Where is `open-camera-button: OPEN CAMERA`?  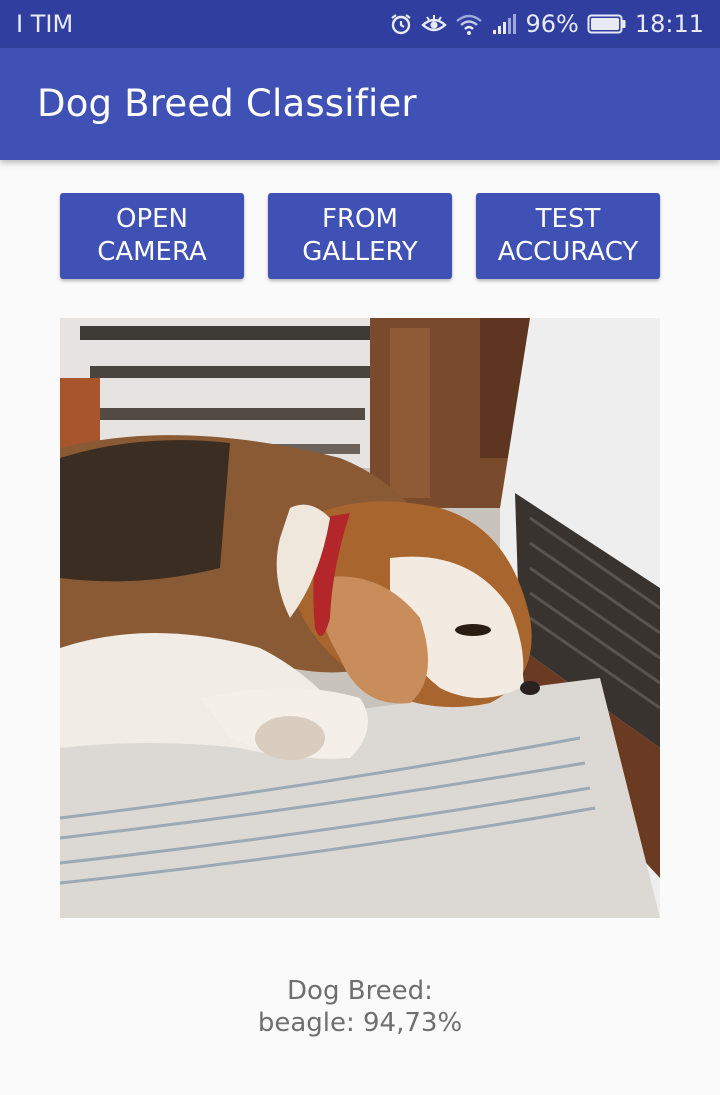
open-camera-button: OPEN CAMERA is located at coordinates (152, 236).